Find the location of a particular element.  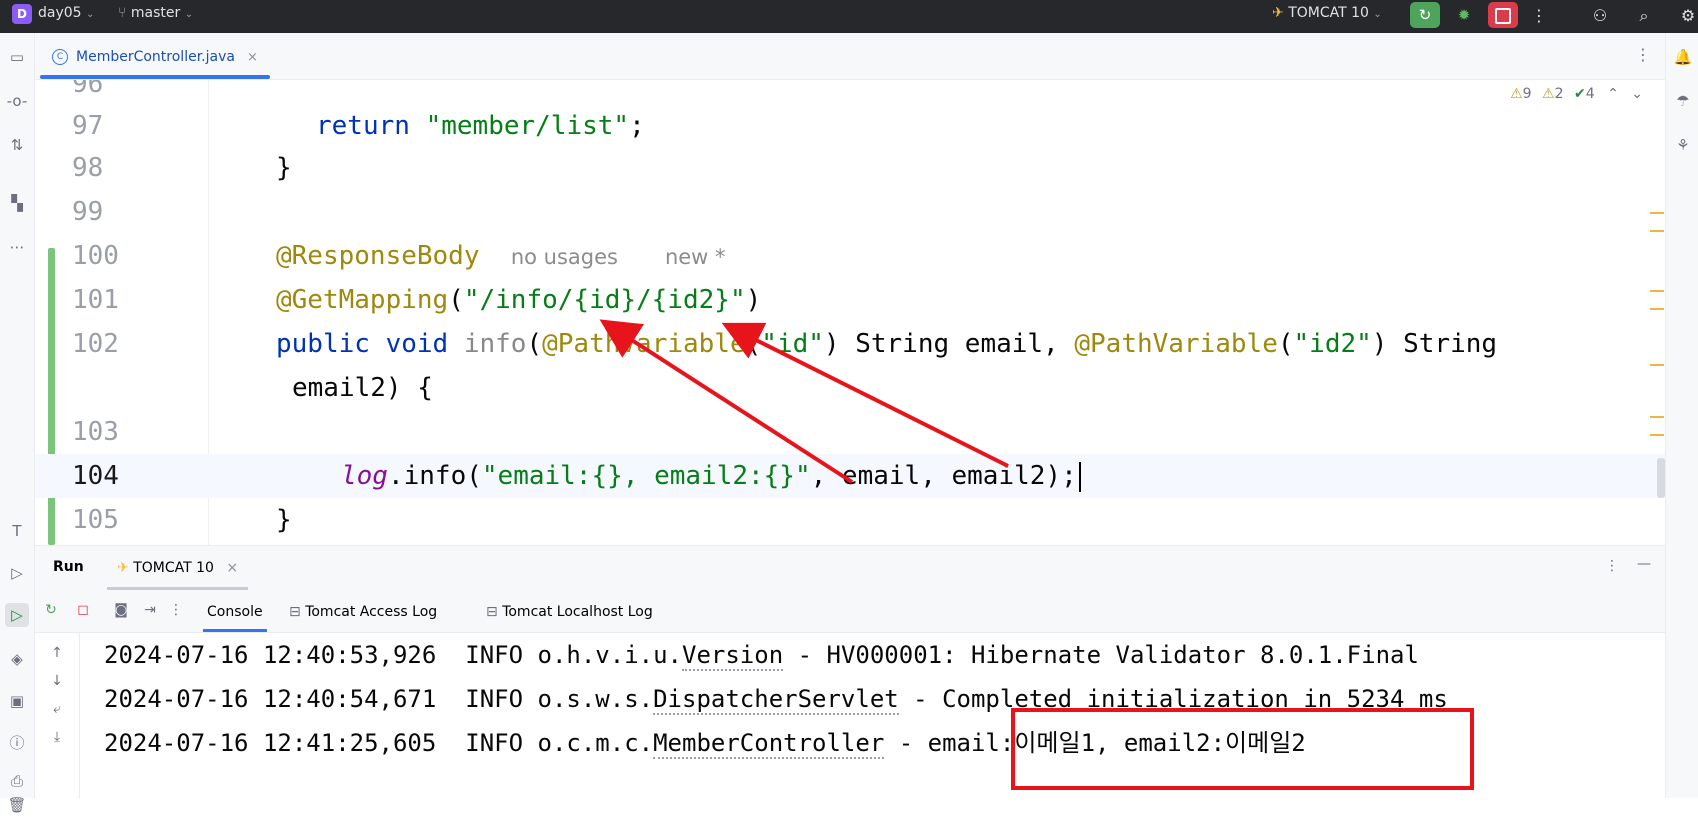

tab-tomcat-localhost-log: ⊟ Tomcat Localhost Log is located at coordinates (569, 612).